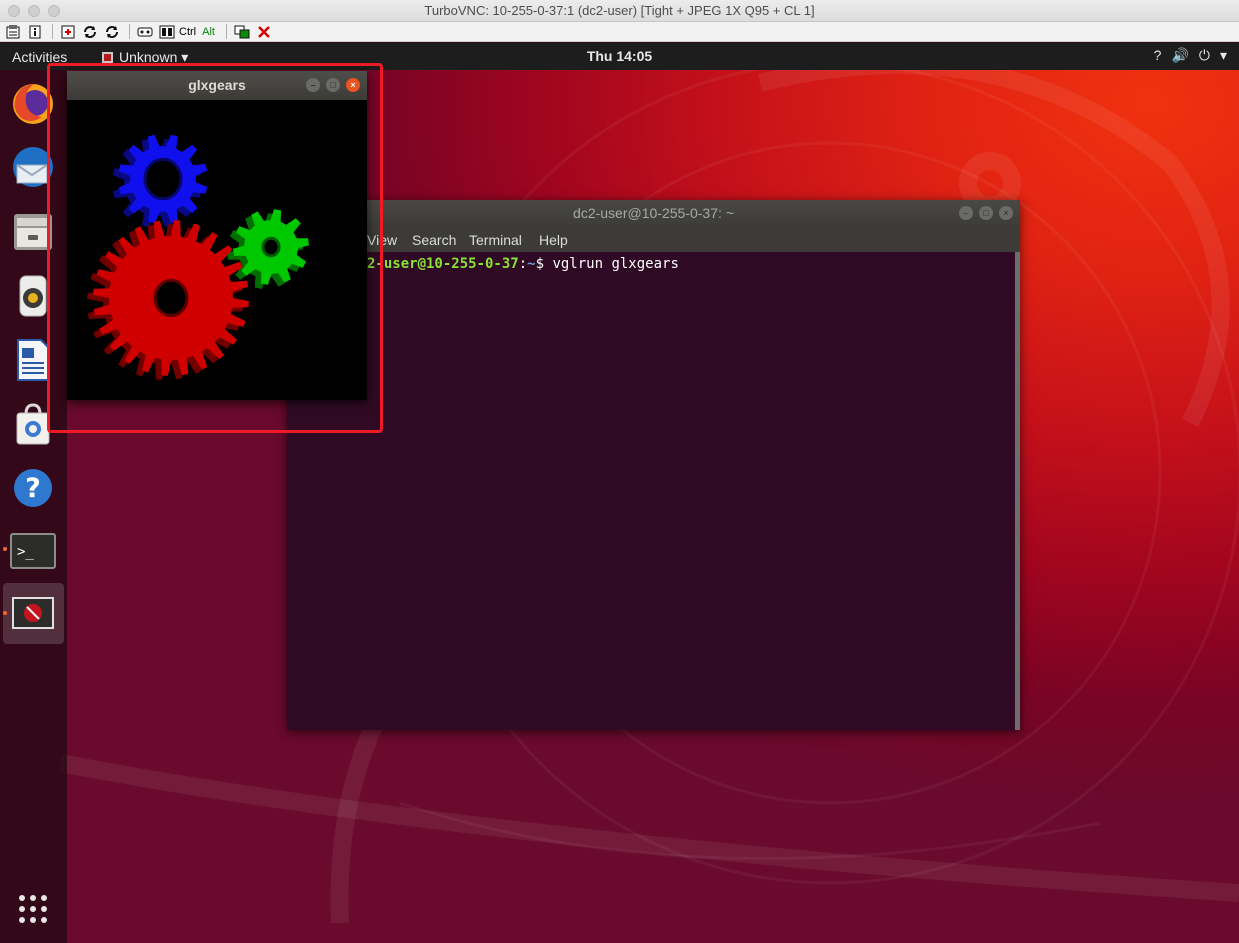 The image size is (1239, 943). I want to click on terminal-icon: >_, so click(33, 551).